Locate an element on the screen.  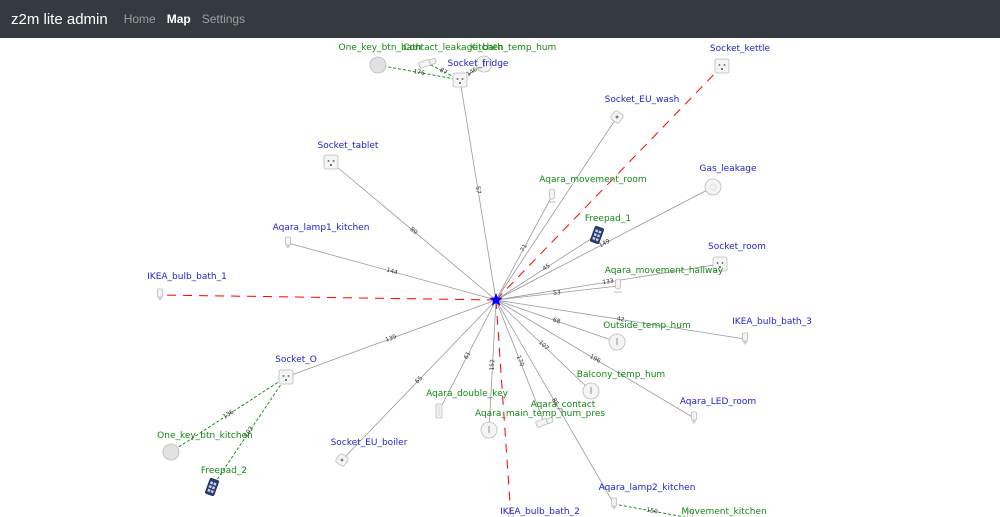
link-lqi-label: 89 is located at coordinates (413, 231).